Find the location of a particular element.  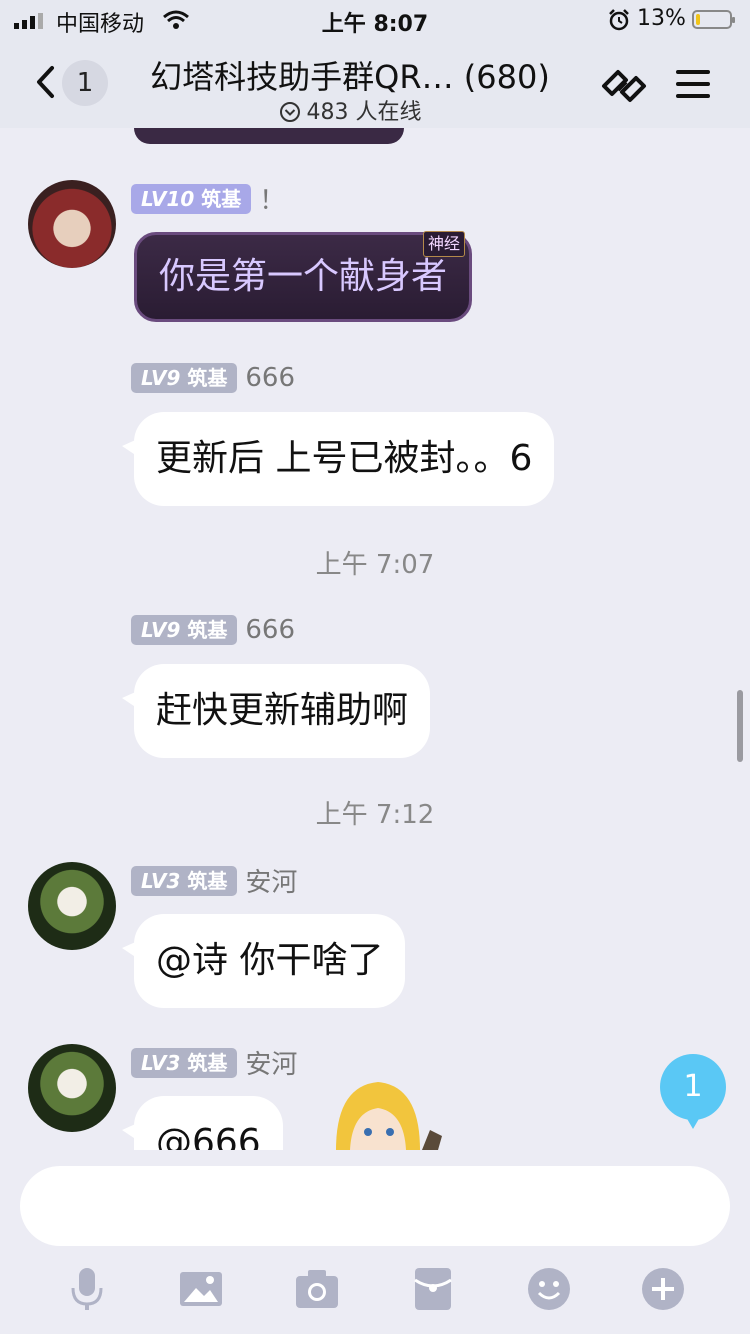

back-button: 1 is located at coordinates (70, 84).